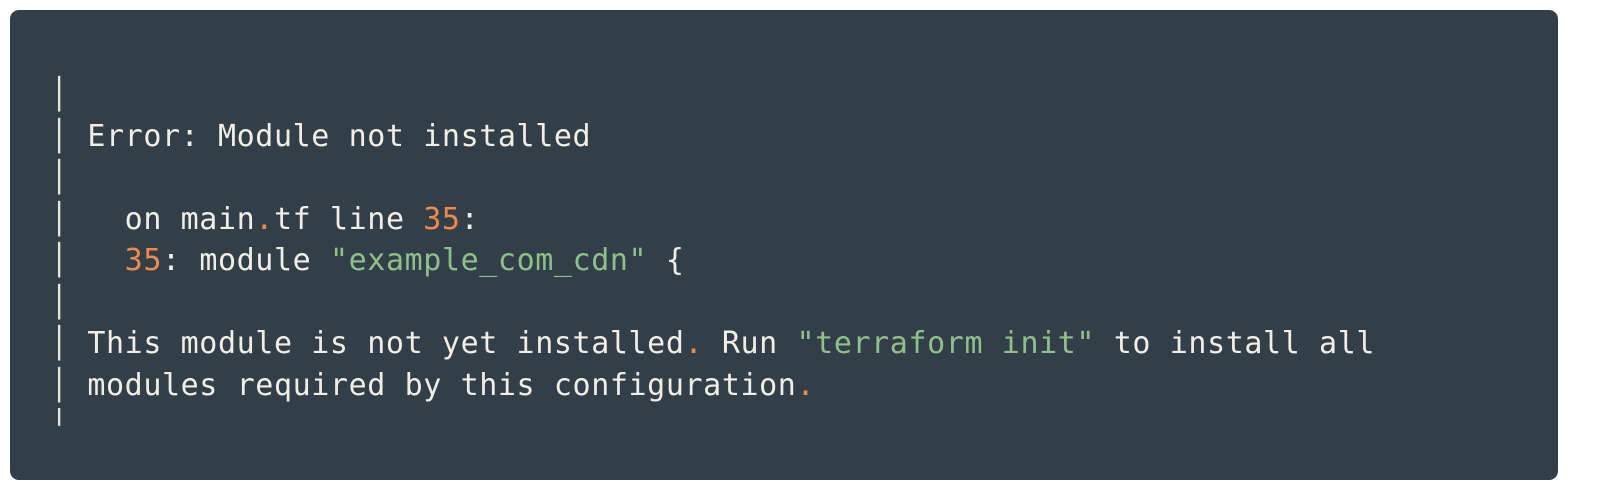 The height and width of the screenshot is (492, 1600). What do you see at coordinates (162, 219) in the screenshot?
I see `text-token: on main` at bounding box center [162, 219].